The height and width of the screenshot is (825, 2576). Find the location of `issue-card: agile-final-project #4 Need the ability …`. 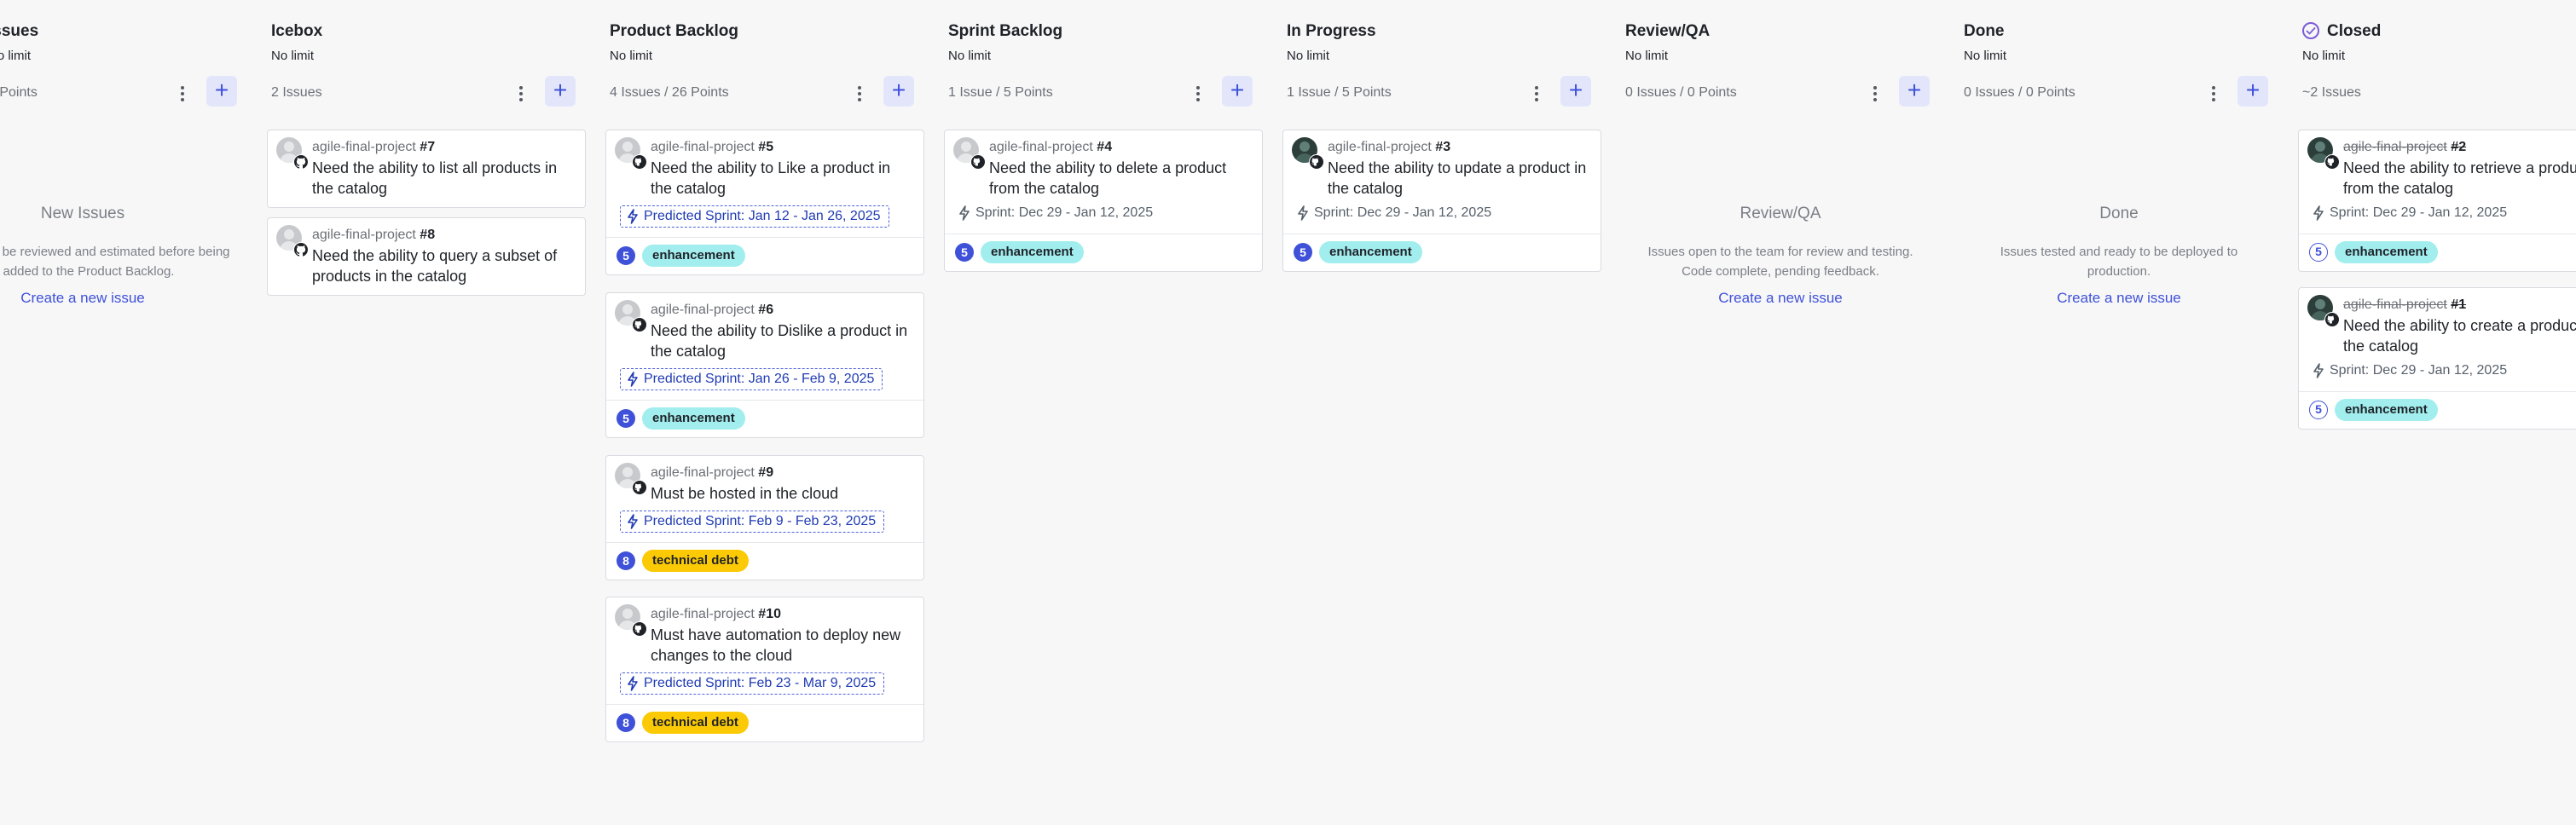

issue-card: agile-final-project #4 Need the ability … is located at coordinates (1104, 201).